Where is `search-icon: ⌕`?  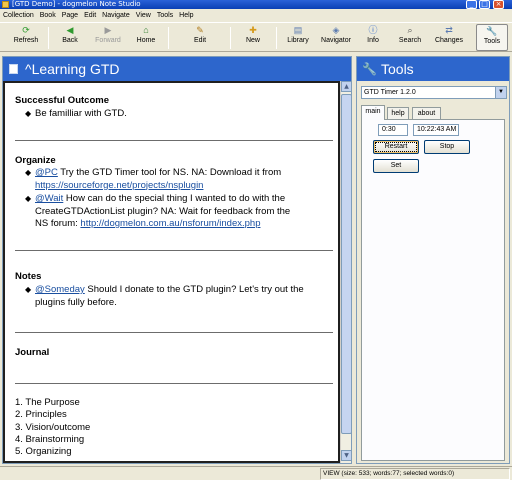
search-icon: ⌕ is located at coordinates (410, 30).